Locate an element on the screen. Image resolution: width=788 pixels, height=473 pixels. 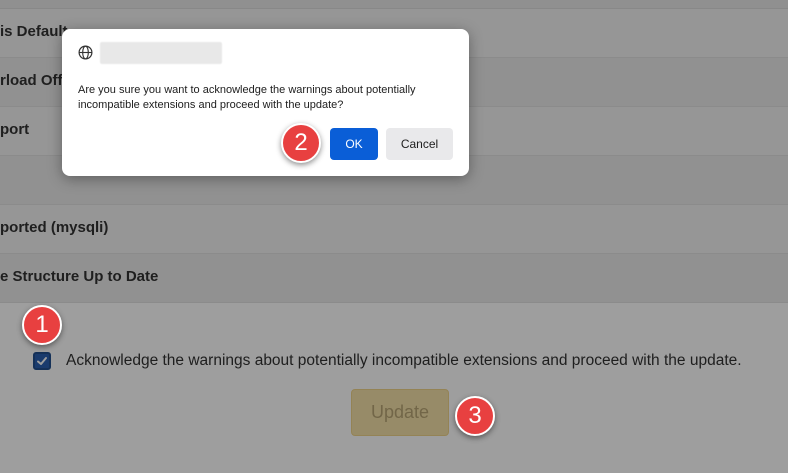
step-marker-3: 3 is located at coordinates (475, 416).